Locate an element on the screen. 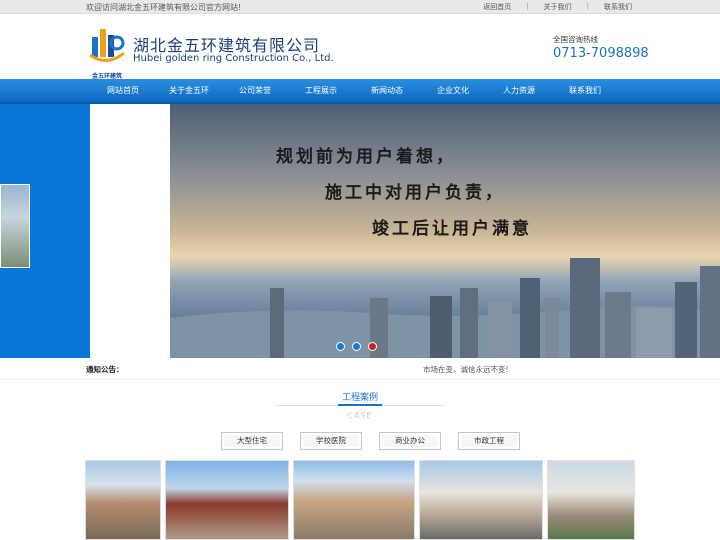 This screenshot has width=720, height=540. nav-item-contact: 联系我们 is located at coordinates (585, 91).